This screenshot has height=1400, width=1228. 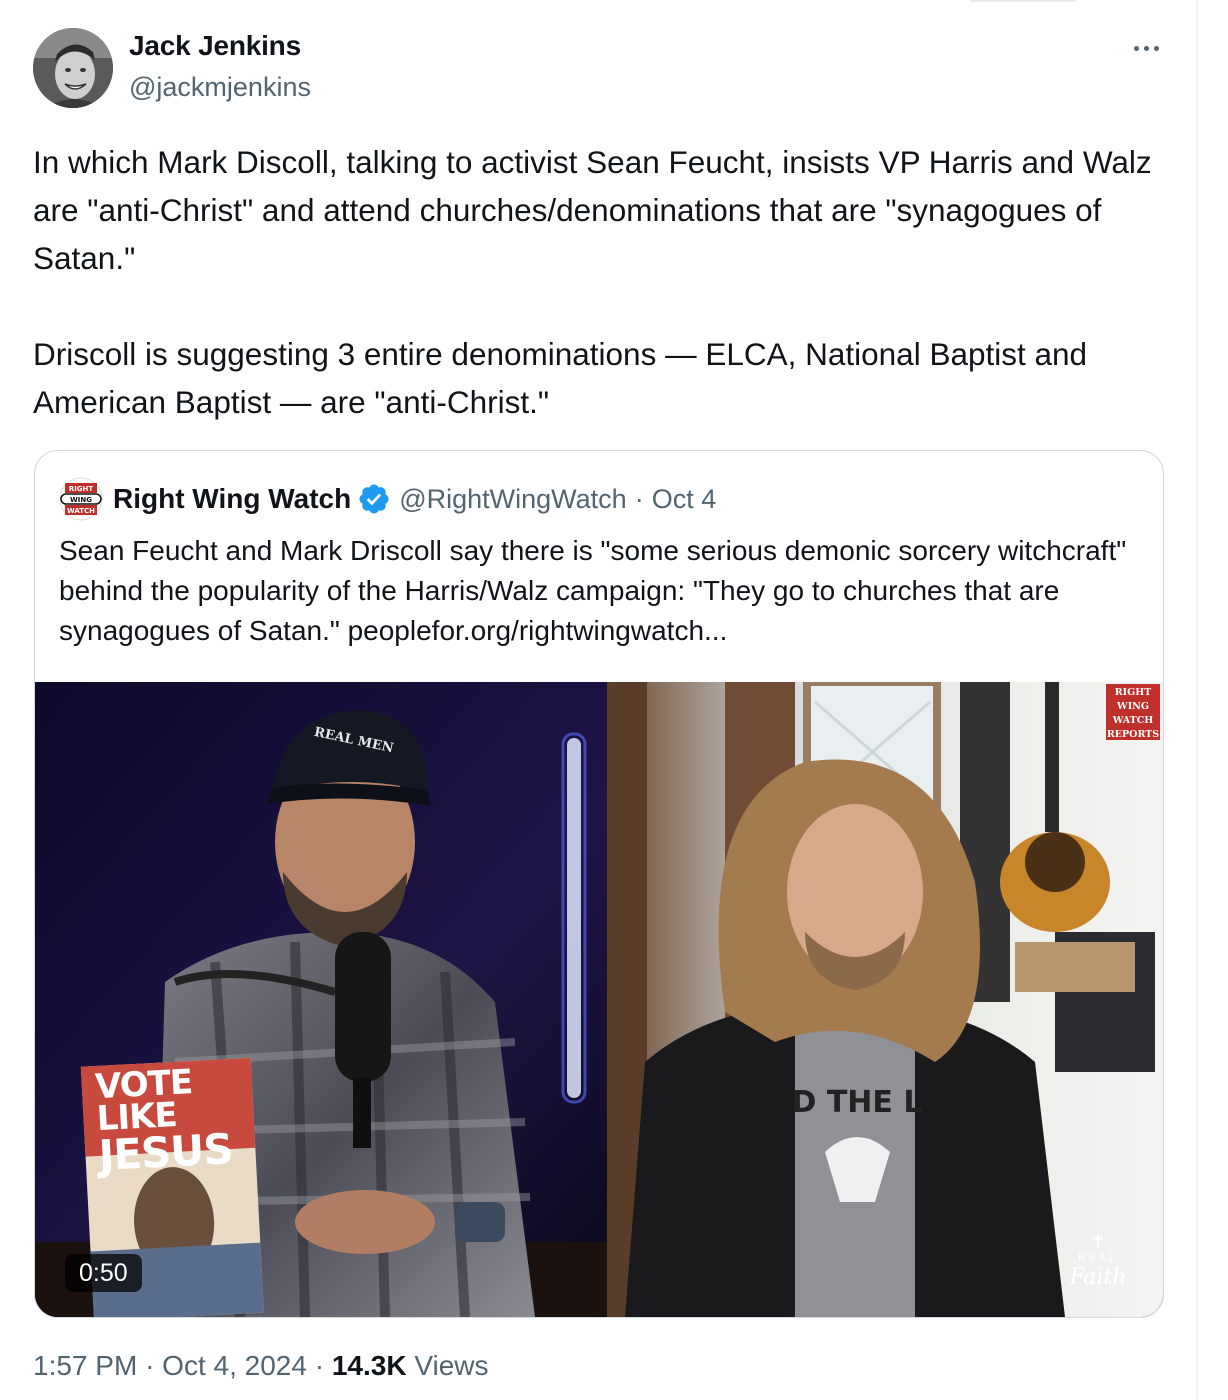 What do you see at coordinates (512, 499) in the screenshot?
I see `quoted-author-handle: @RightWingWatch` at bounding box center [512, 499].